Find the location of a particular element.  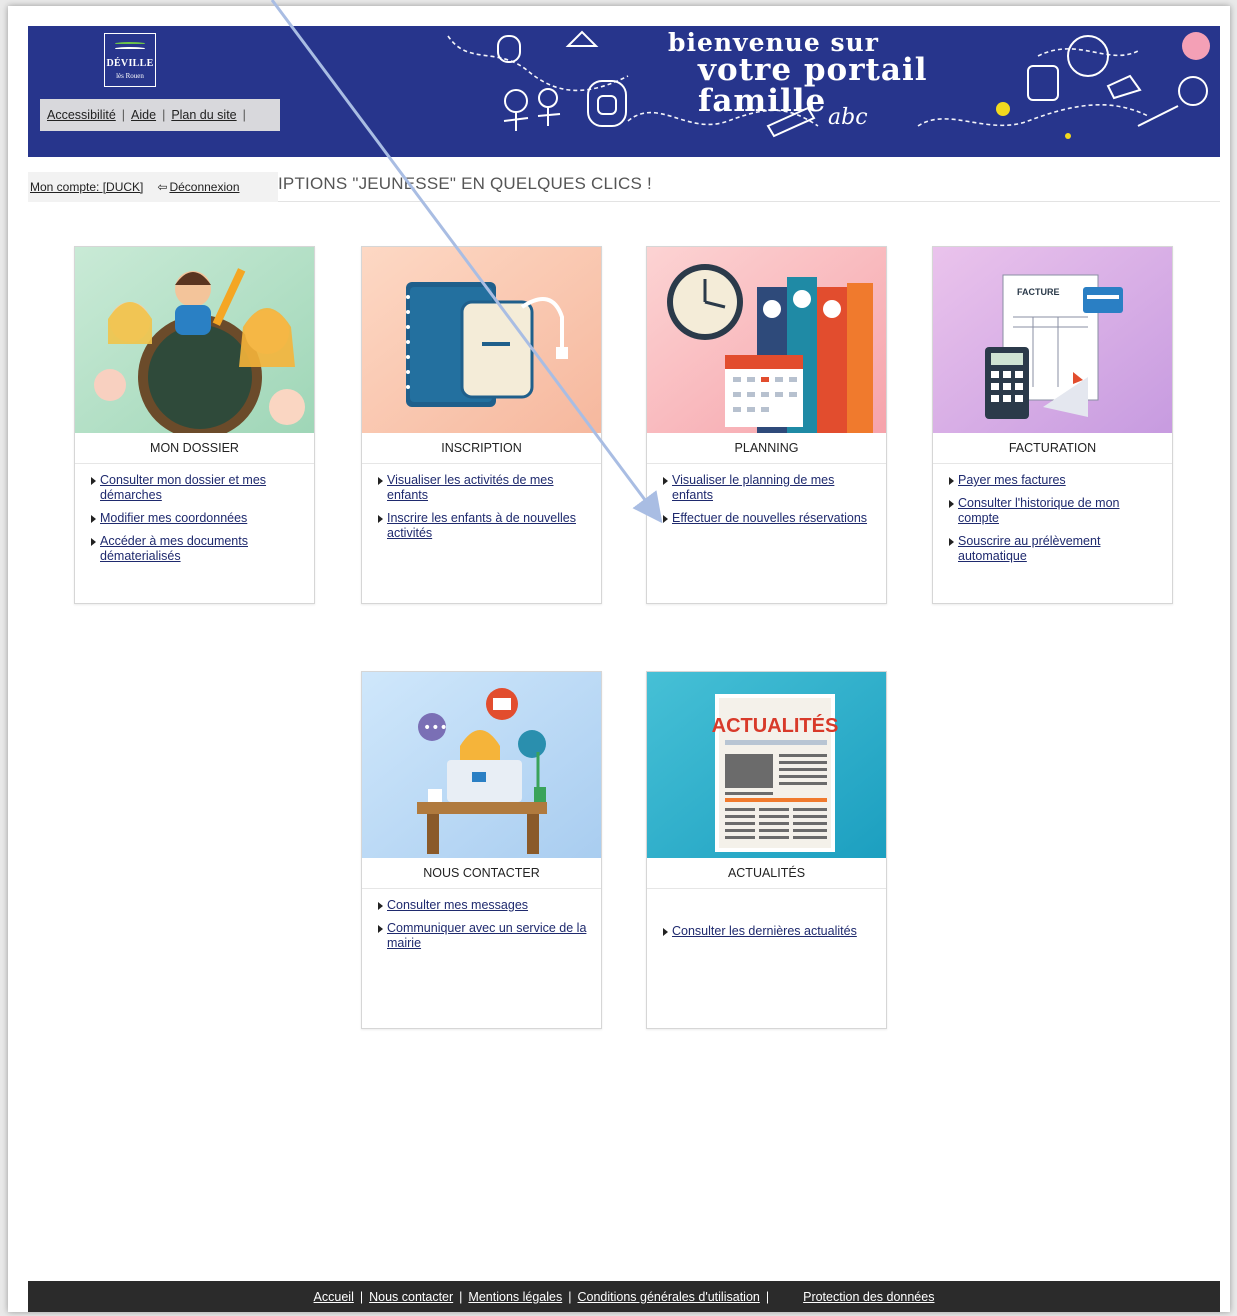

contact-illustration: ••• is located at coordinates (481, 765).